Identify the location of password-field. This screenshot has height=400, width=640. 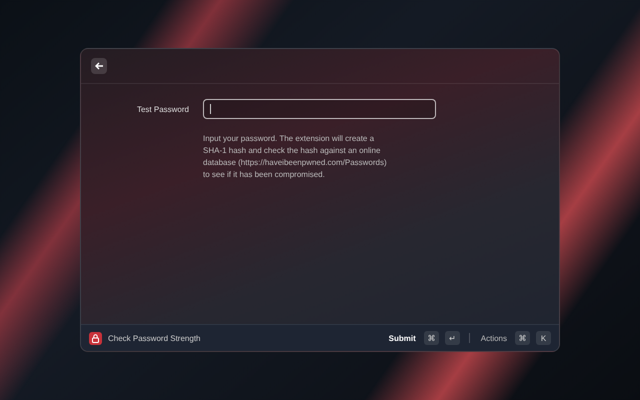
(319, 109).